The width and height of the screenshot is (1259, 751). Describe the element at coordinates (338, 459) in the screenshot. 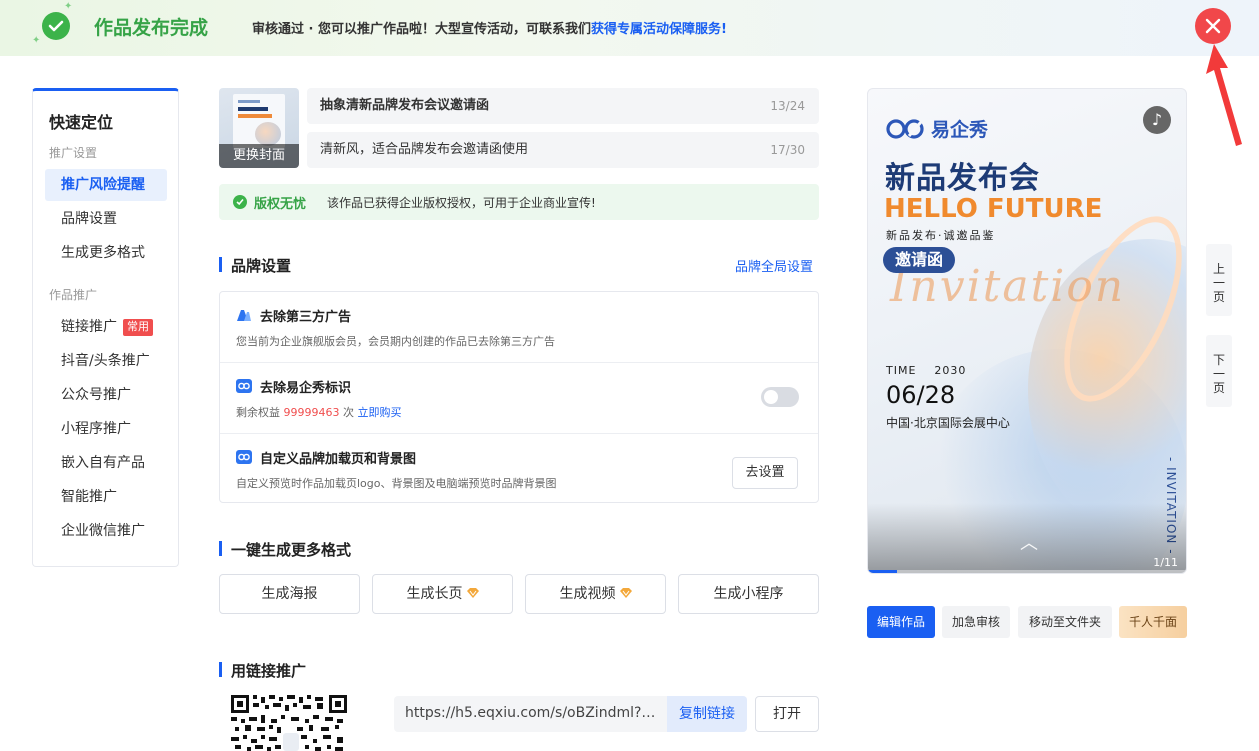

I see `custom-loading-title: 自定义品牌加载页和背景图` at that location.